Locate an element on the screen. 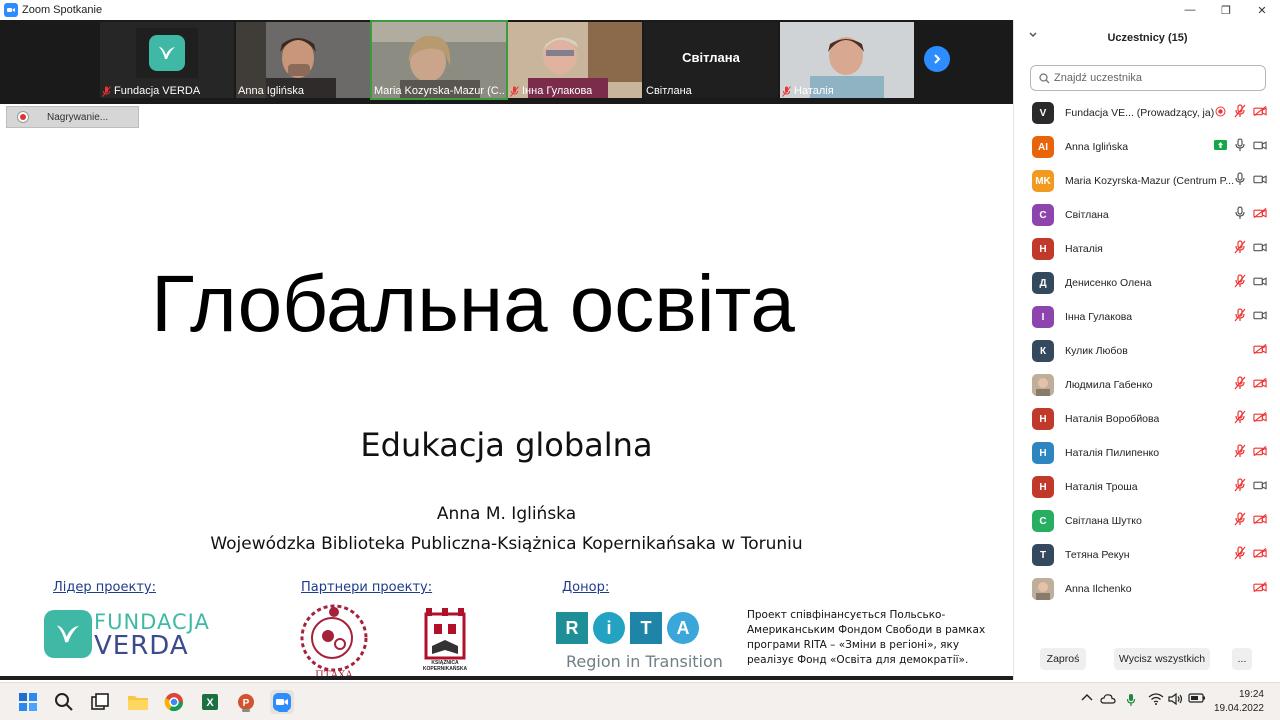  excel-icon: X is located at coordinates (210, 702).